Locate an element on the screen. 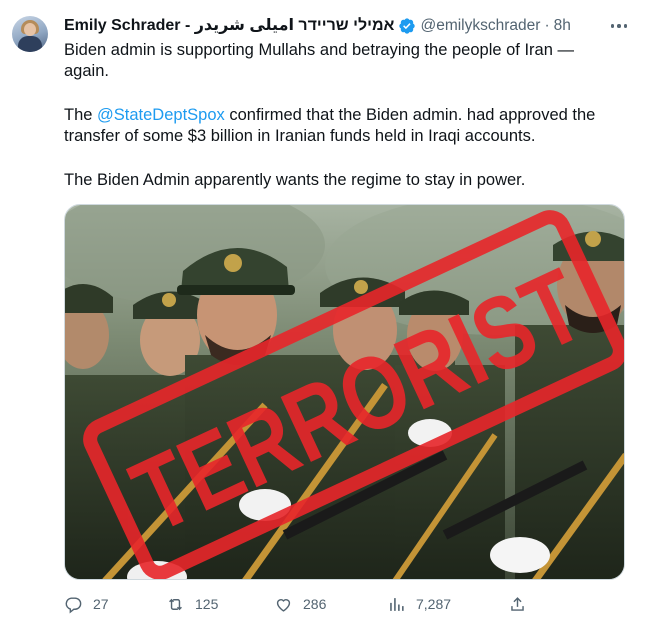  views-chart-icon is located at coordinates (397, 604).